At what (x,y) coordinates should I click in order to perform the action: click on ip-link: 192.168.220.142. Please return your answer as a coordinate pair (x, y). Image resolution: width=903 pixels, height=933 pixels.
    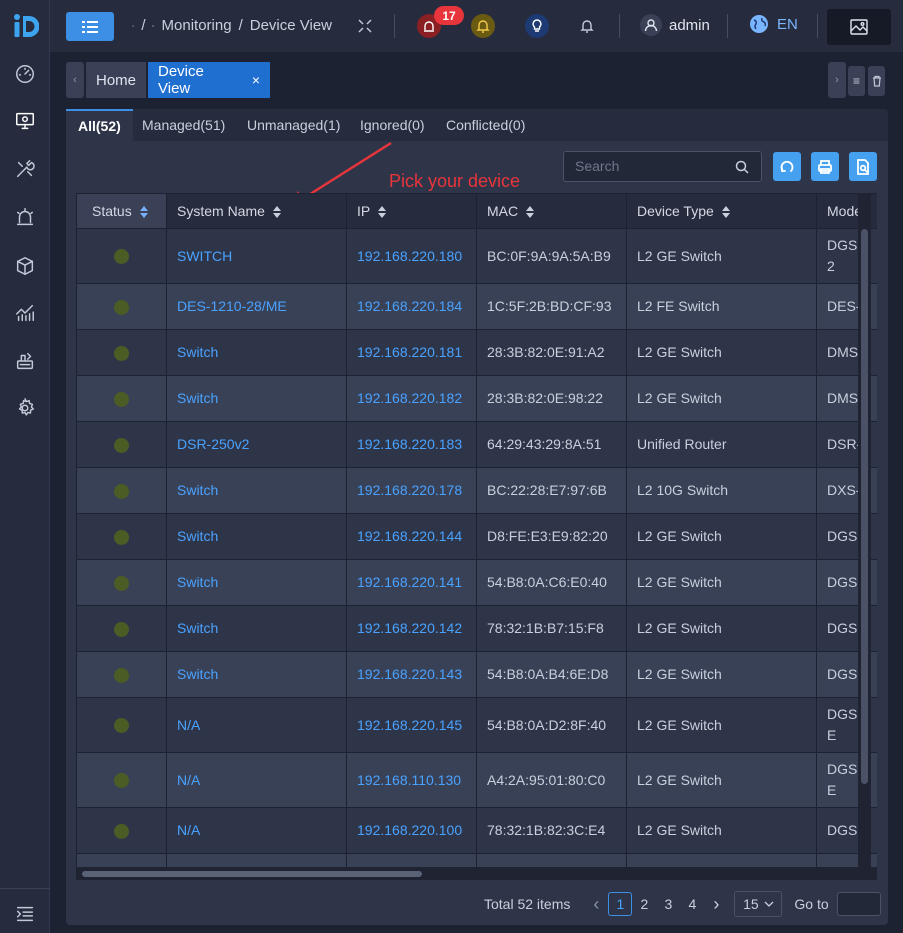
    Looking at the image, I should click on (411, 628).